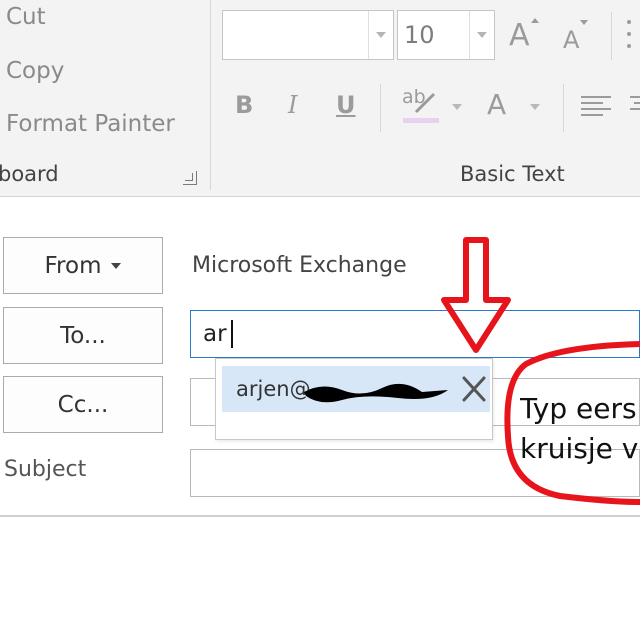 This screenshot has height=640, width=640. What do you see at coordinates (578, 408) in the screenshot?
I see `annotation-text-line1: Typ eers` at bounding box center [578, 408].